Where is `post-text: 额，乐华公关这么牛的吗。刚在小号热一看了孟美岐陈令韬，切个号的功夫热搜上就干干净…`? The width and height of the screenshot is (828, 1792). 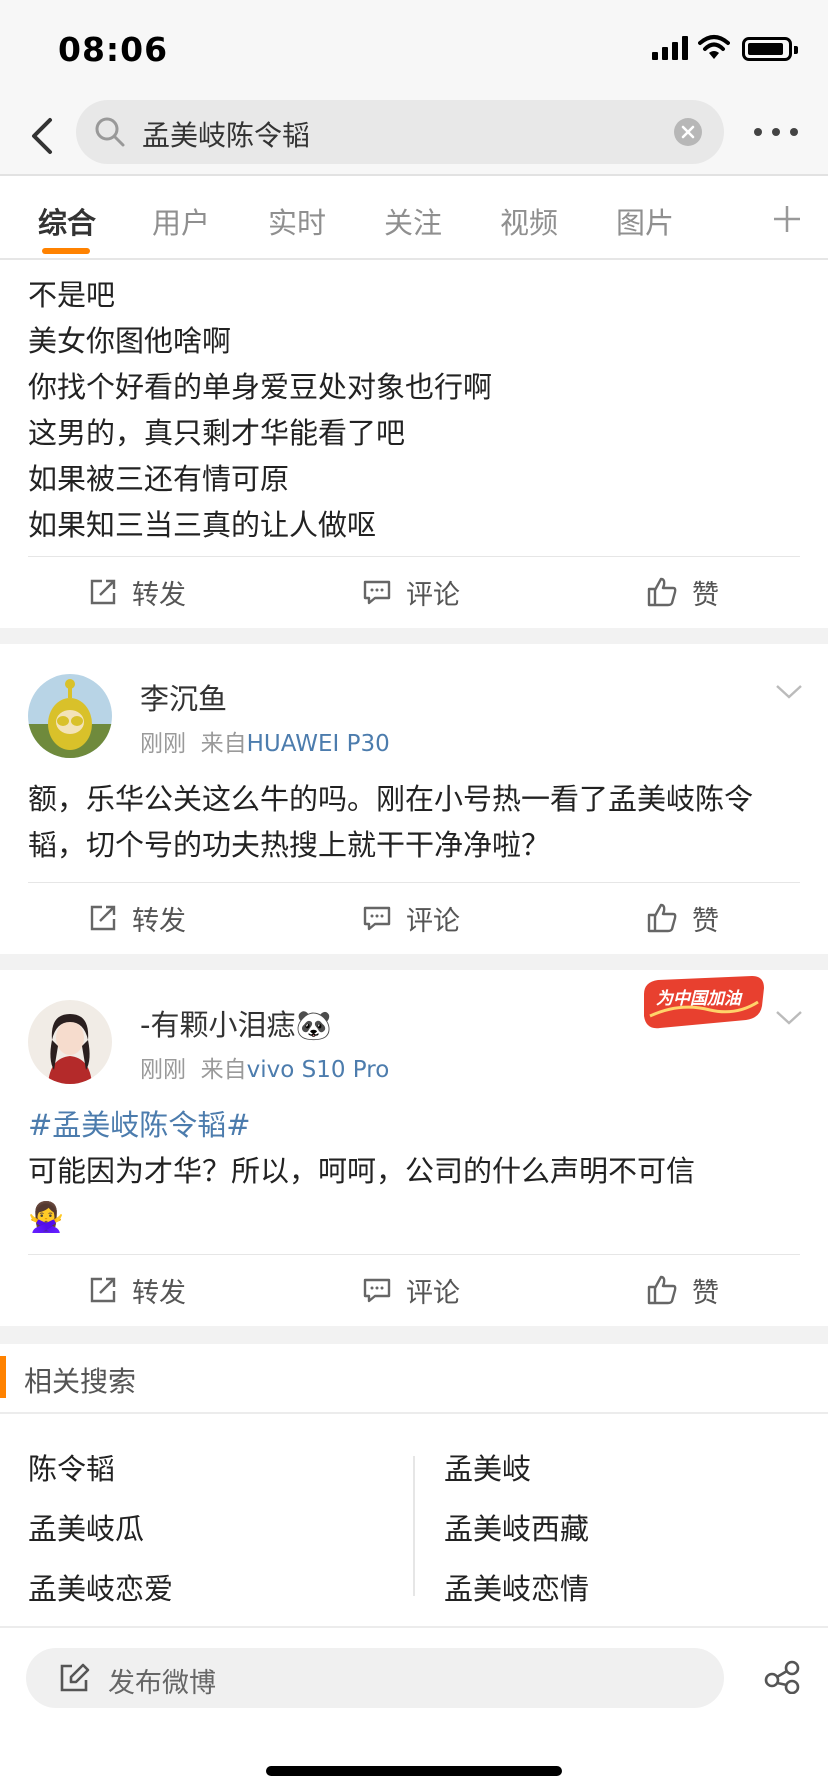 post-text: 额，乐华公关这么牛的吗。刚在小号热一看了孟美岐陈令韬，切个号的功夫热搜上就干干净… is located at coordinates (391, 822).